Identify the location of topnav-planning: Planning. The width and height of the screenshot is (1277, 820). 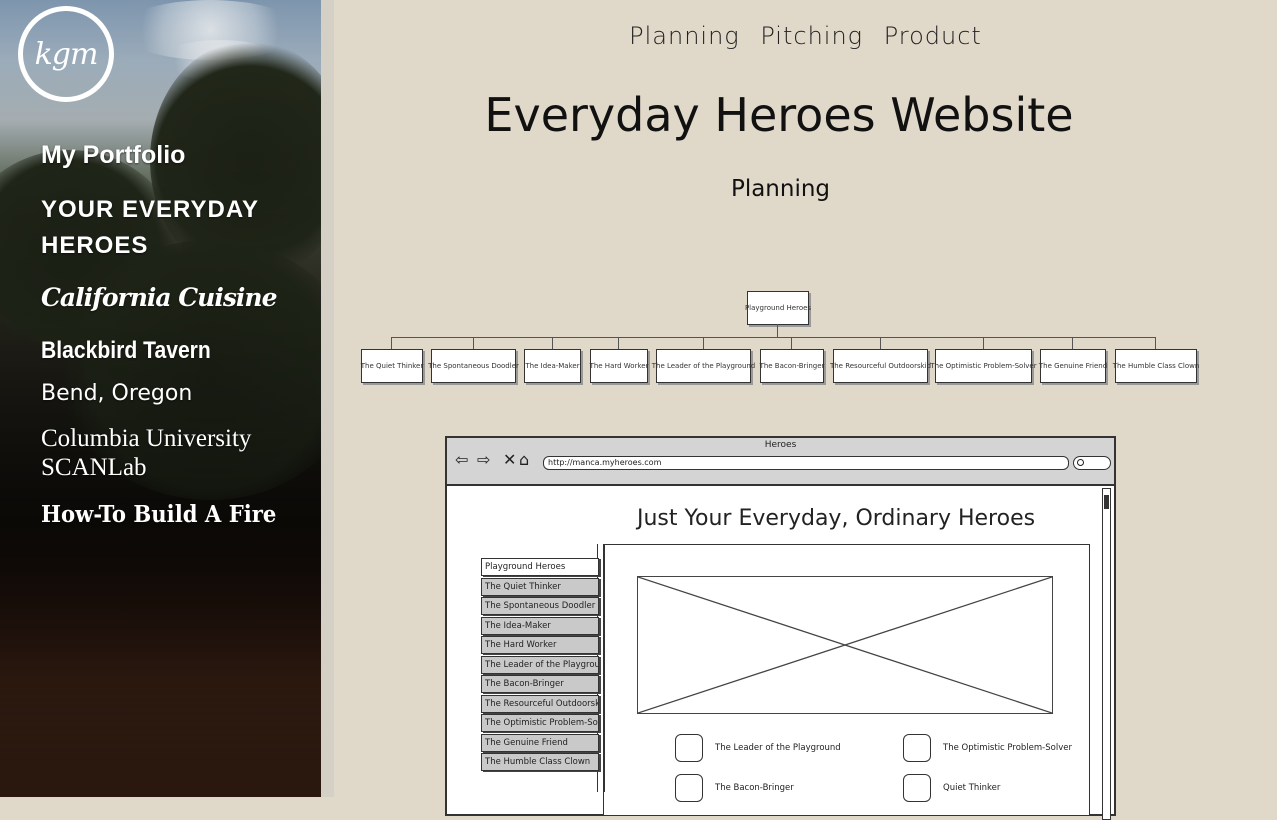
(684, 36).